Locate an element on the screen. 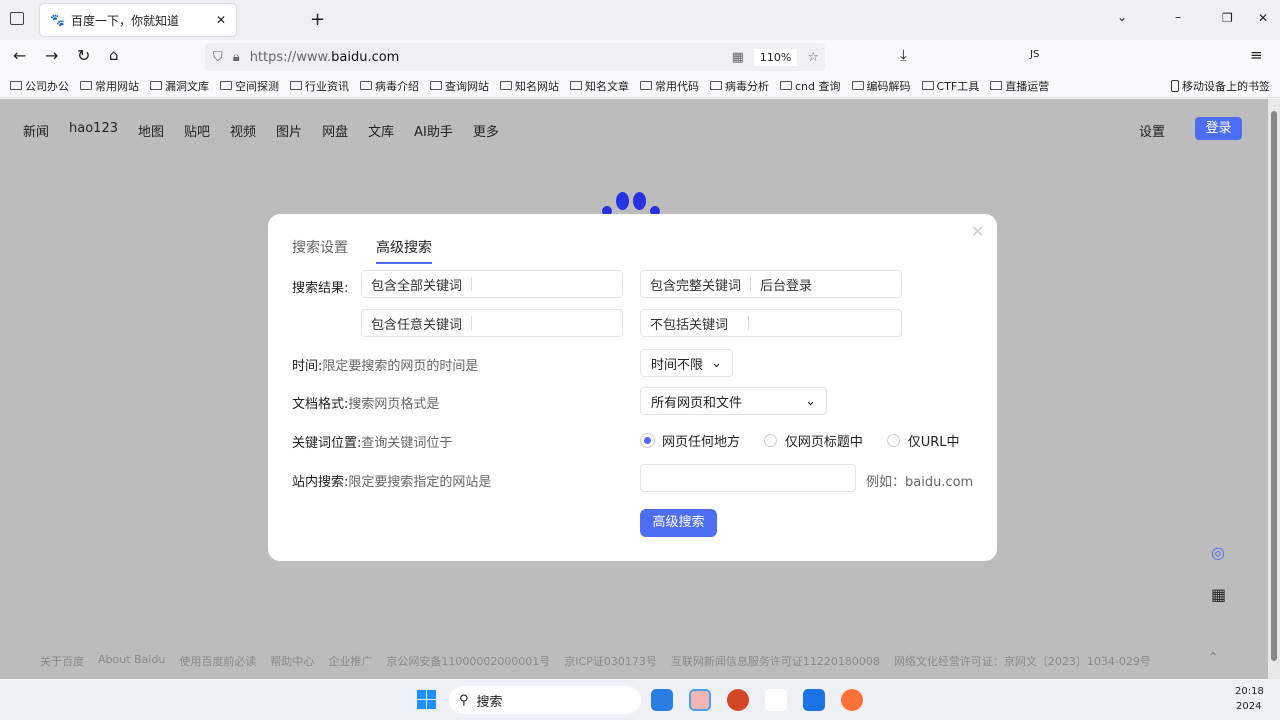 The width and height of the screenshot is (1280, 720). radio-title-only: 仅网页标题中 is located at coordinates (813, 440).